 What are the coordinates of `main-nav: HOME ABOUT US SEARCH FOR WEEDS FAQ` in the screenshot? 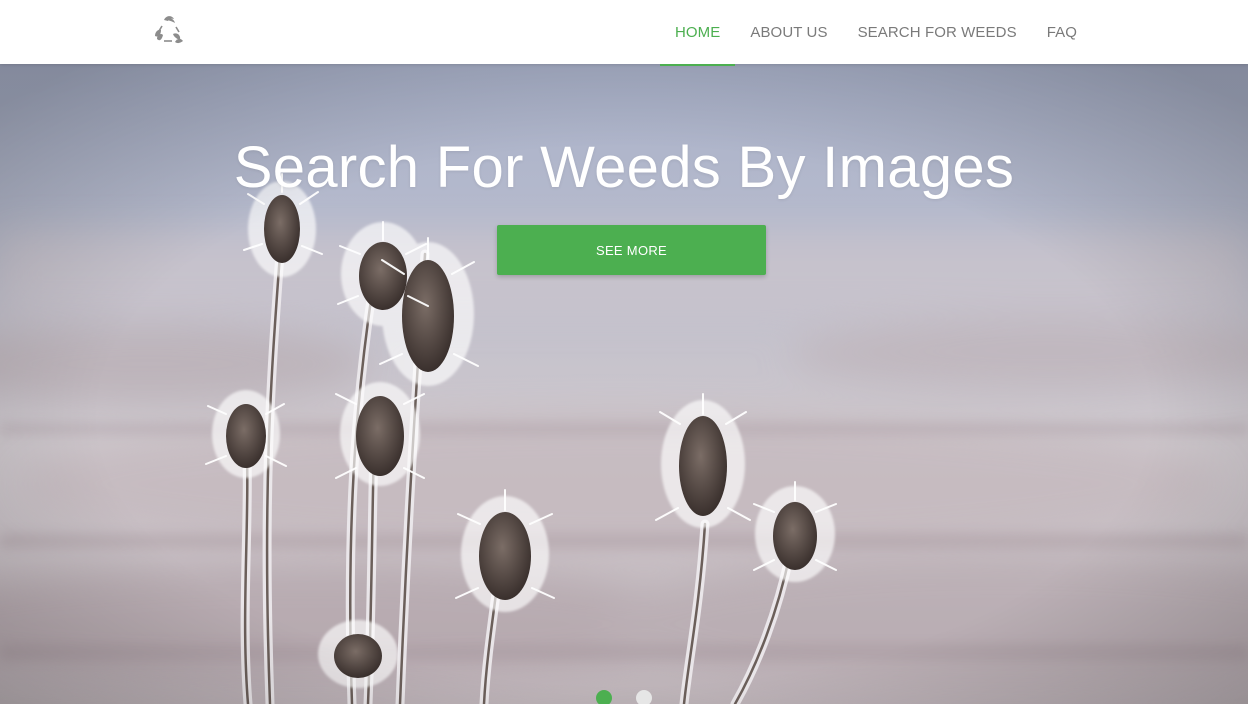 It's located at (875, 33).